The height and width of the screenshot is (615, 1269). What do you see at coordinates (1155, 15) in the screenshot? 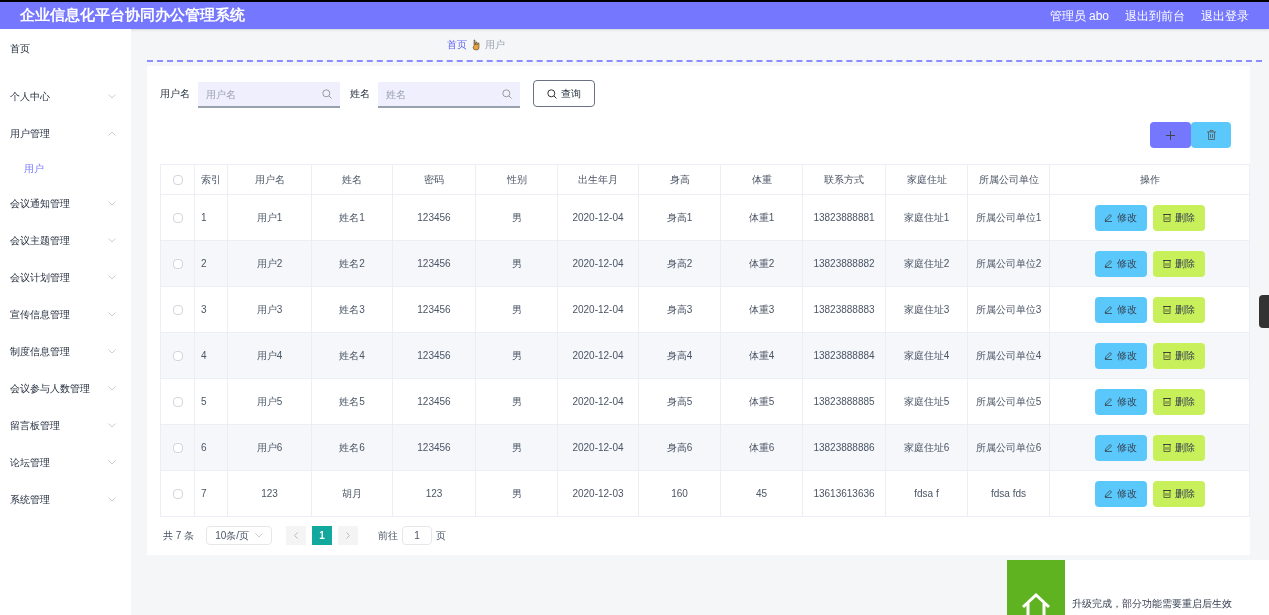
I see `header-link: 退出到前台` at bounding box center [1155, 15].